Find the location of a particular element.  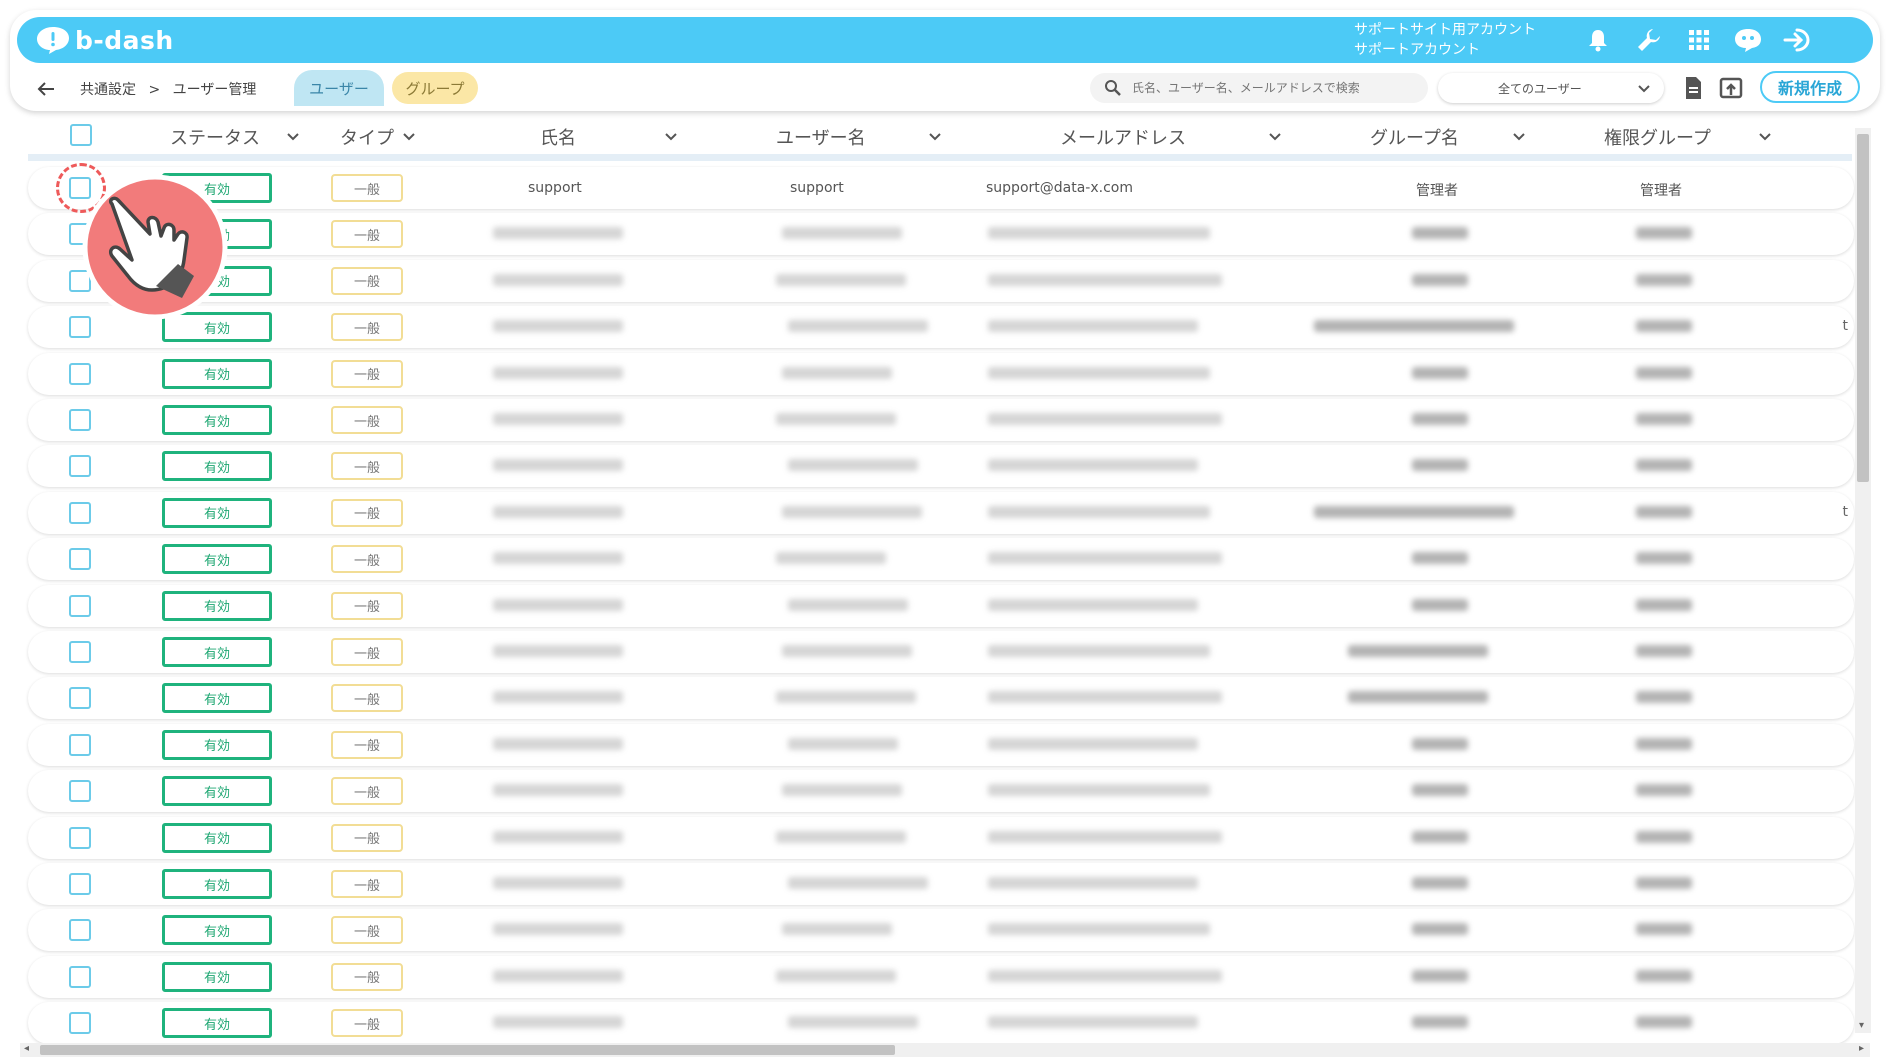

column-role-group: 権限グループ is located at coordinates (1657, 137).